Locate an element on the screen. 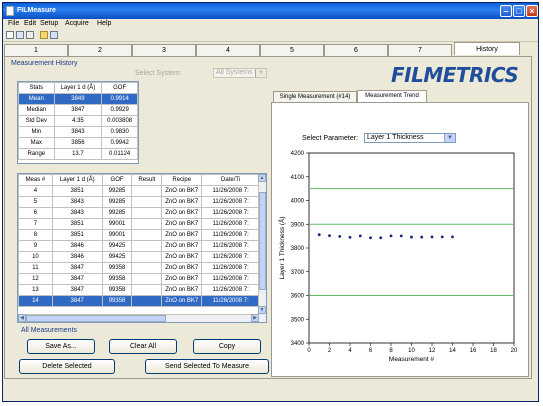 This screenshot has width=543, height=406. x-tick-label: 4 is located at coordinates (350, 351).